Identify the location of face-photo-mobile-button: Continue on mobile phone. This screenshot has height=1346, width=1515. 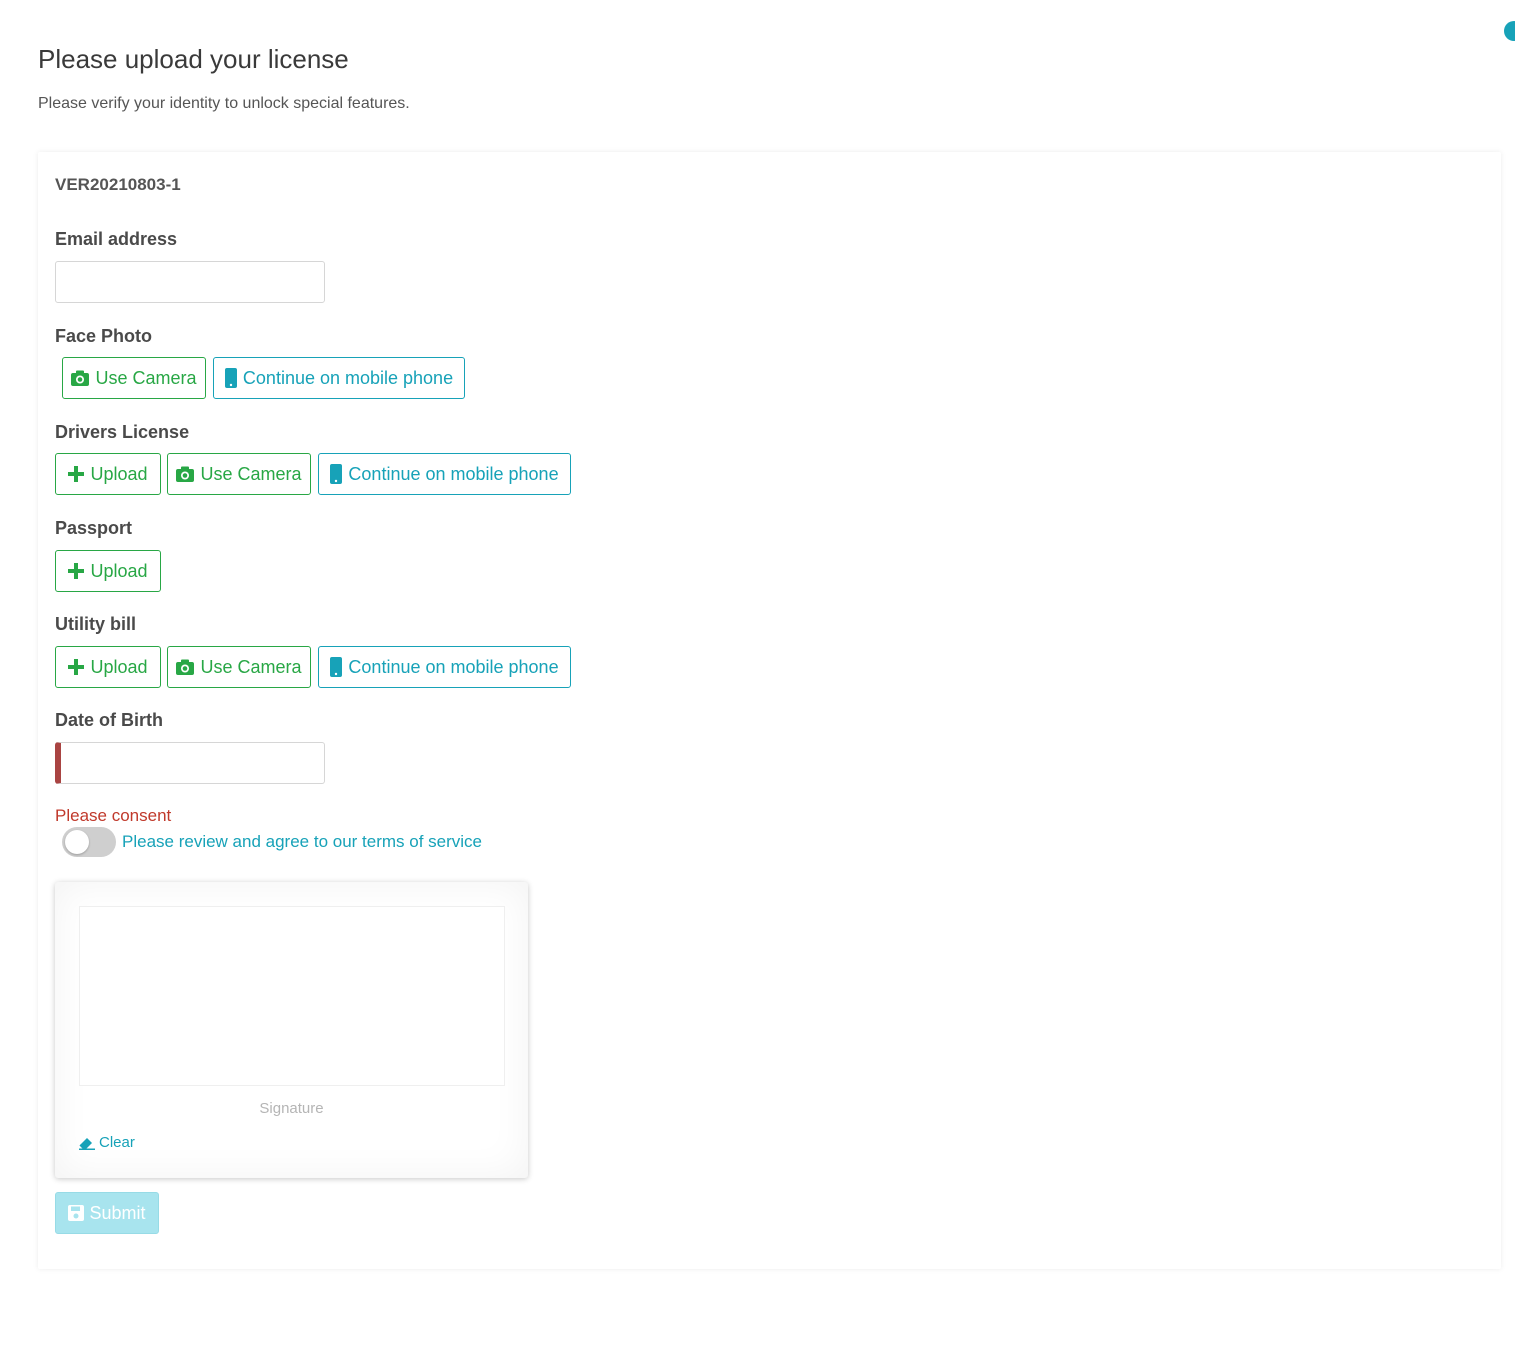
(339, 378).